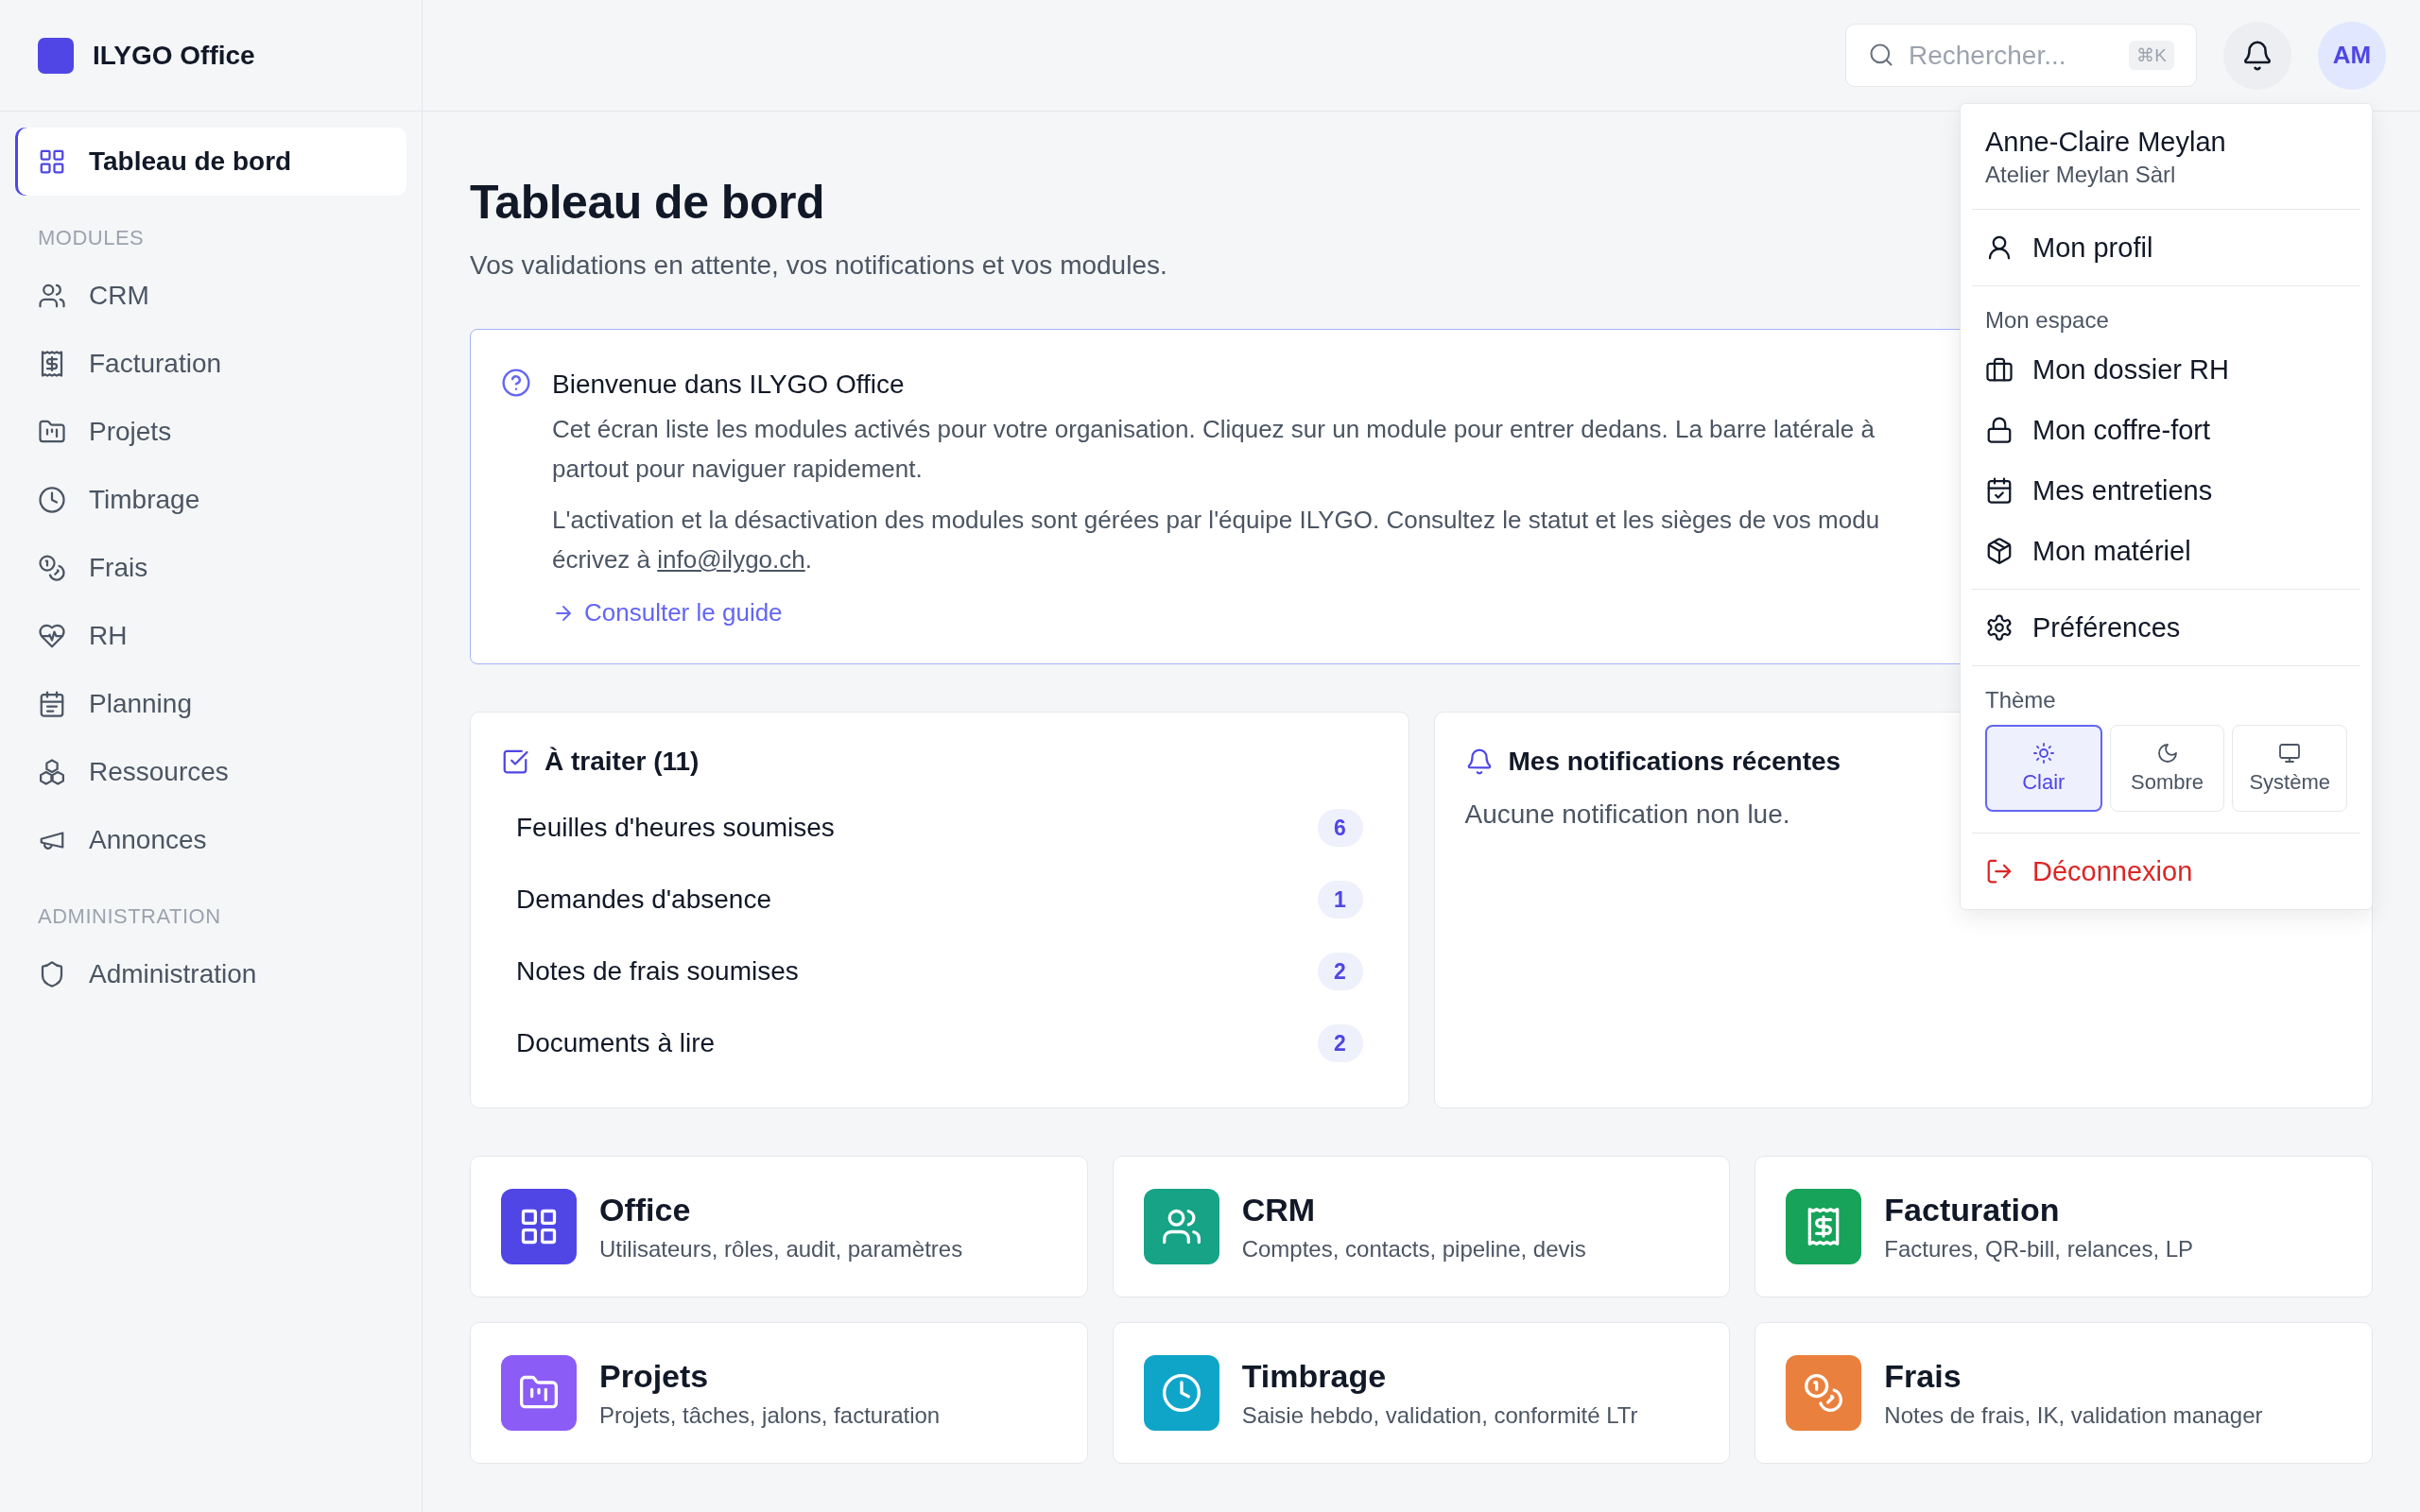 The width and height of the screenshot is (2420, 1512). I want to click on email-link: info@ilygo.ch, so click(731, 559).